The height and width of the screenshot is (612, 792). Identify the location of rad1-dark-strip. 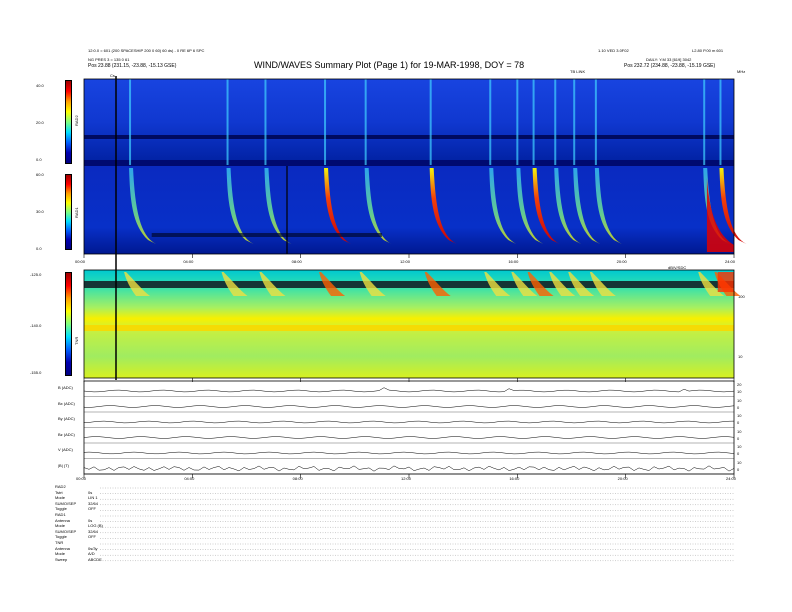
(266, 235).